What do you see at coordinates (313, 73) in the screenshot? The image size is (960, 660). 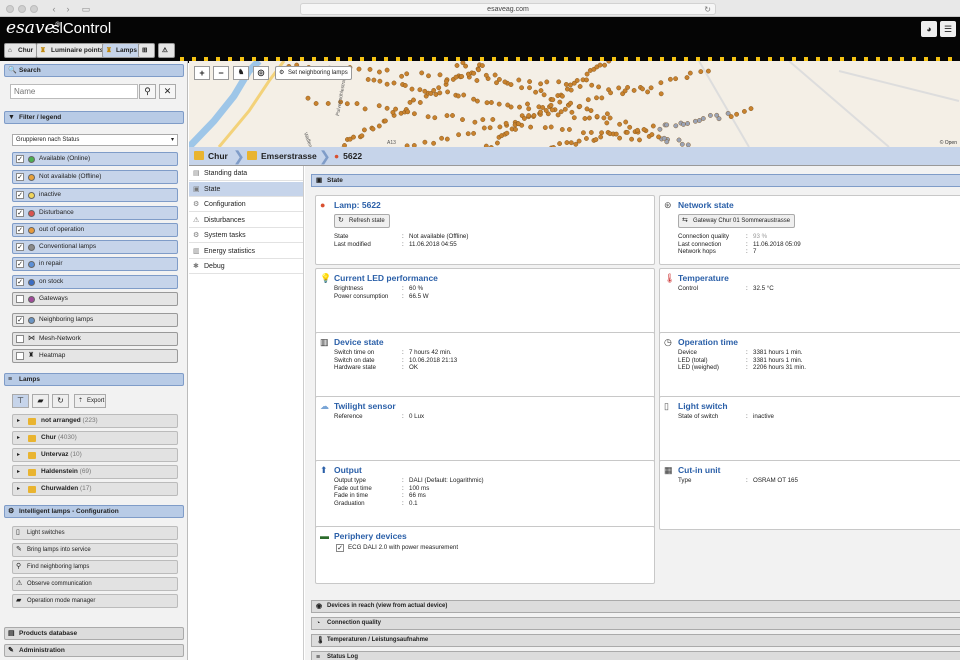 I see `set-neighboring-lamps-button: ⚙ Set neighboring lamps` at bounding box center [313, 73].